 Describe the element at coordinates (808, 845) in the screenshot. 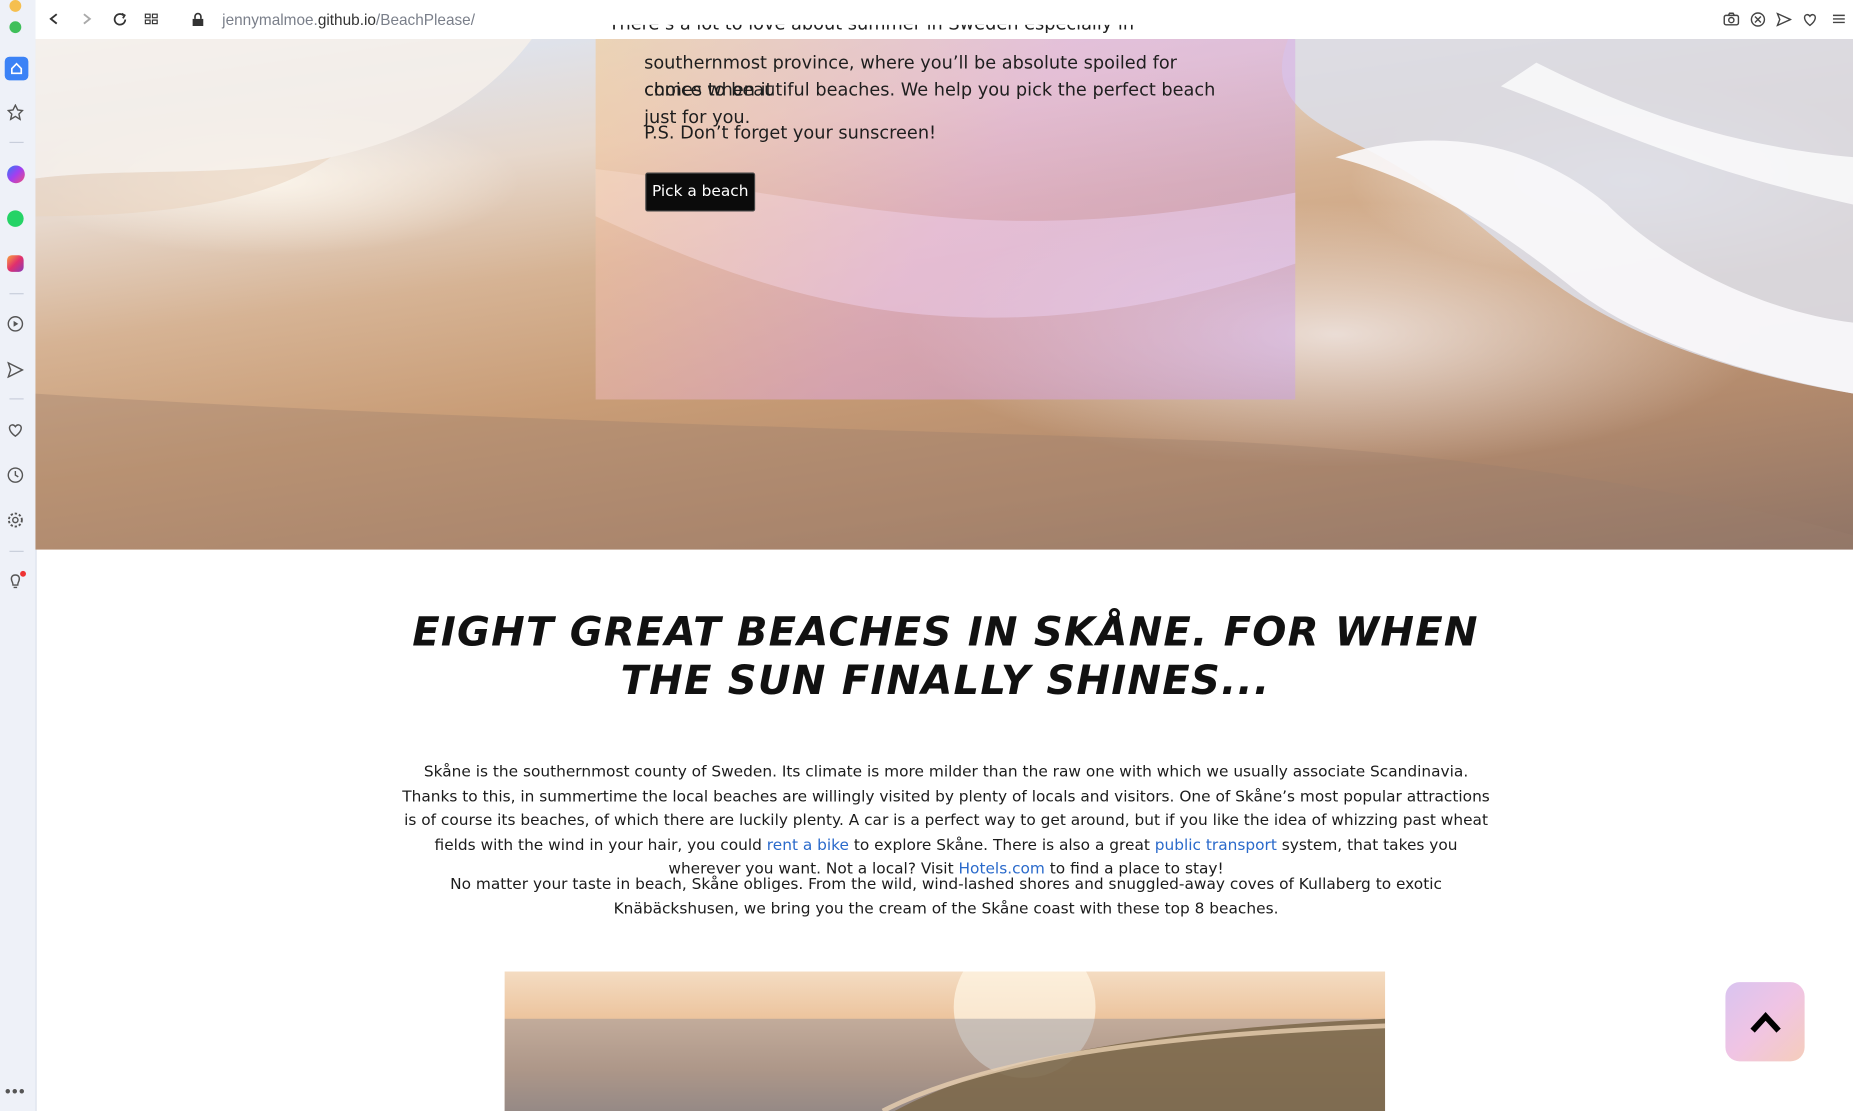

I see `rent-a-bike-link: rent a bike` at that location.